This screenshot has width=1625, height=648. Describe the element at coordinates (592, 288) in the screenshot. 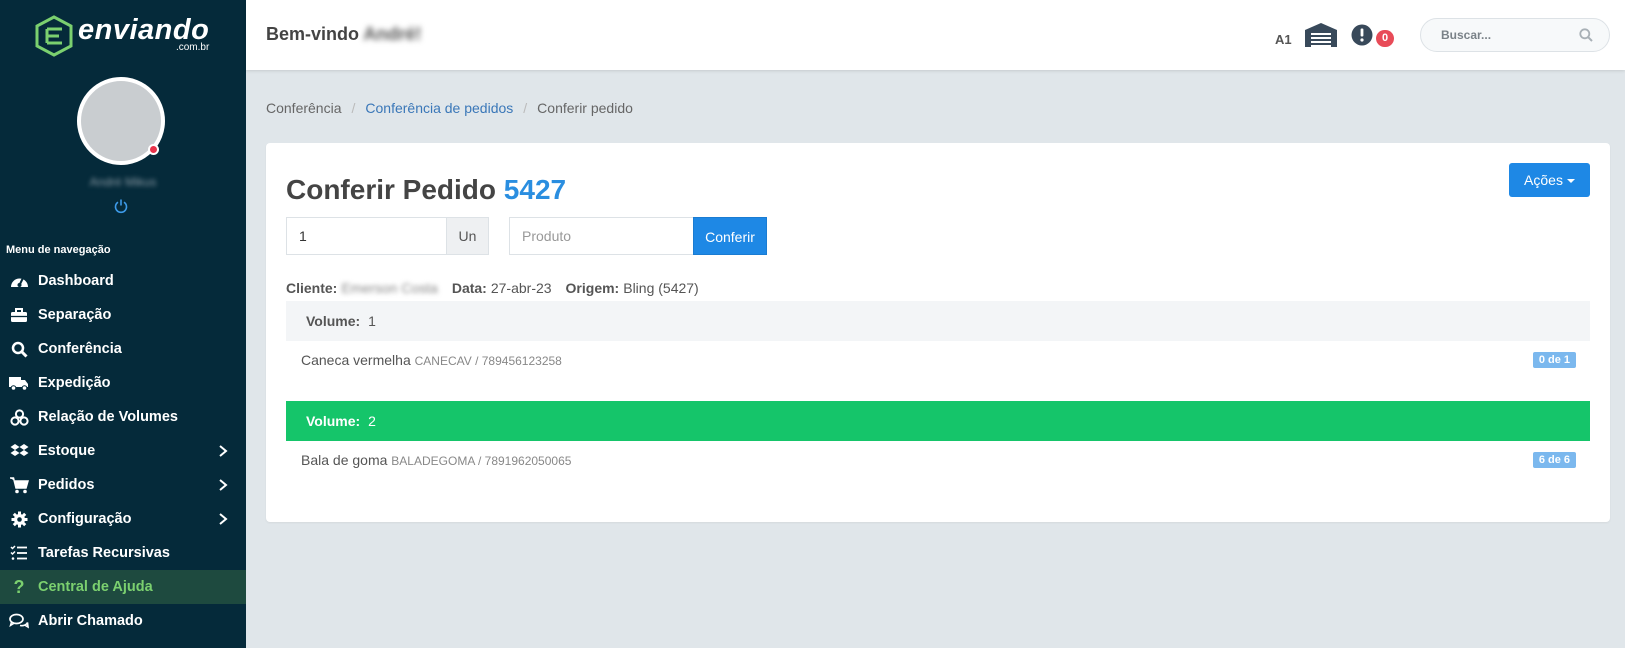

I see `origin-label: Origem:` at that location.